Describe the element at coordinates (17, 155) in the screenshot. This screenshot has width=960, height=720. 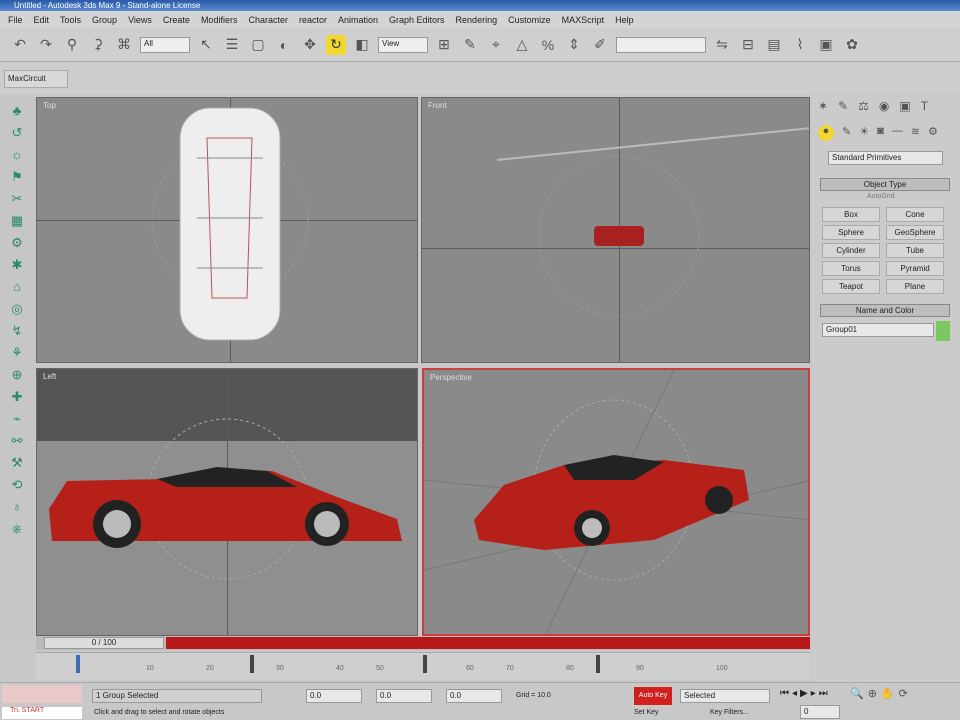
I see `tool-icon: ☼` at that location.